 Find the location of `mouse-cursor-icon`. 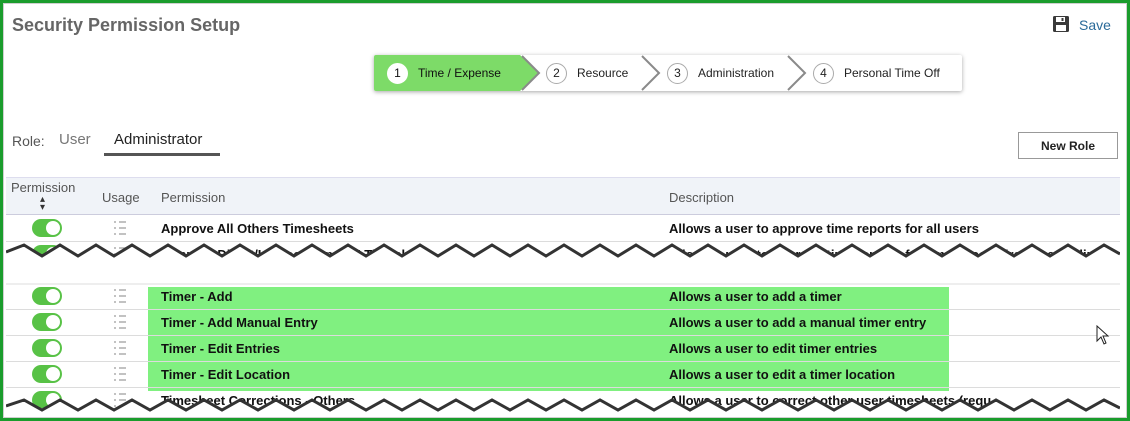

mouse-cursor-icon is located at coordinates (1103, 335).